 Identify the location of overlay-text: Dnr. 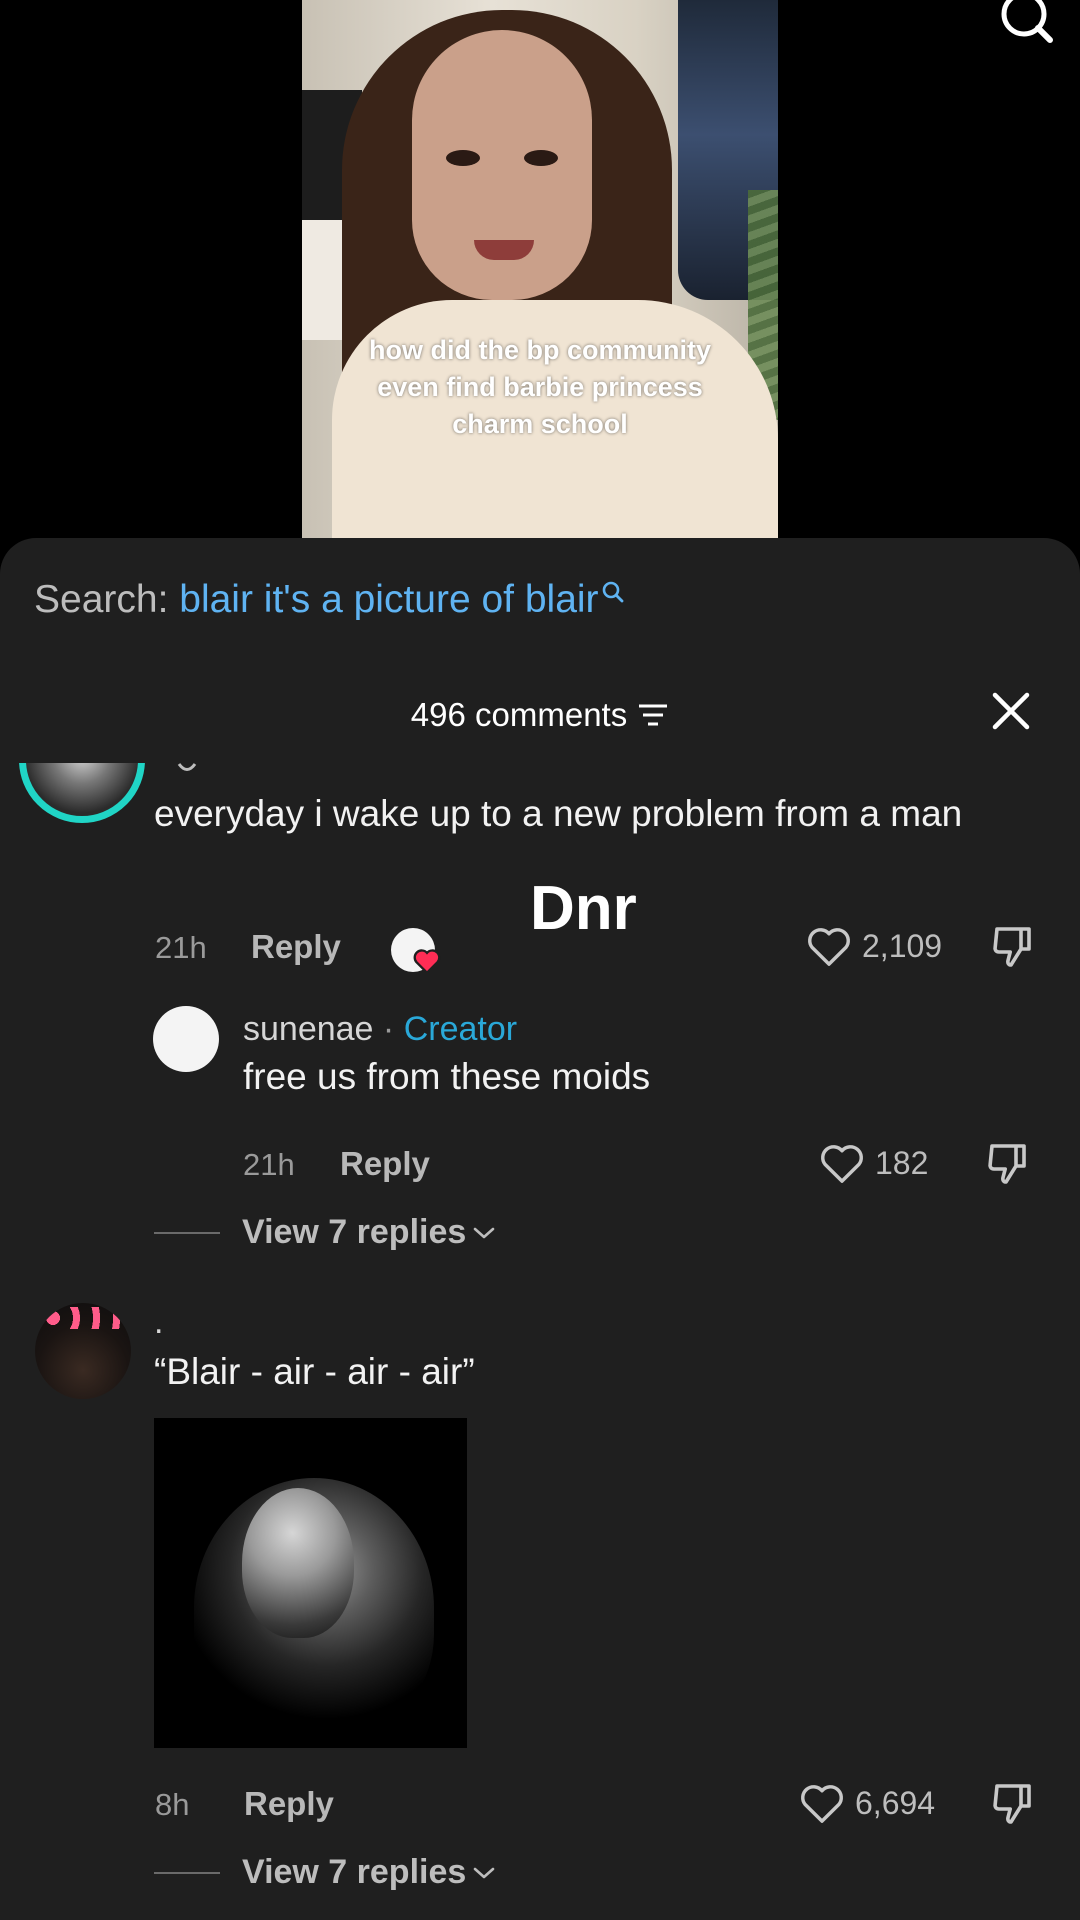
(583, 908).